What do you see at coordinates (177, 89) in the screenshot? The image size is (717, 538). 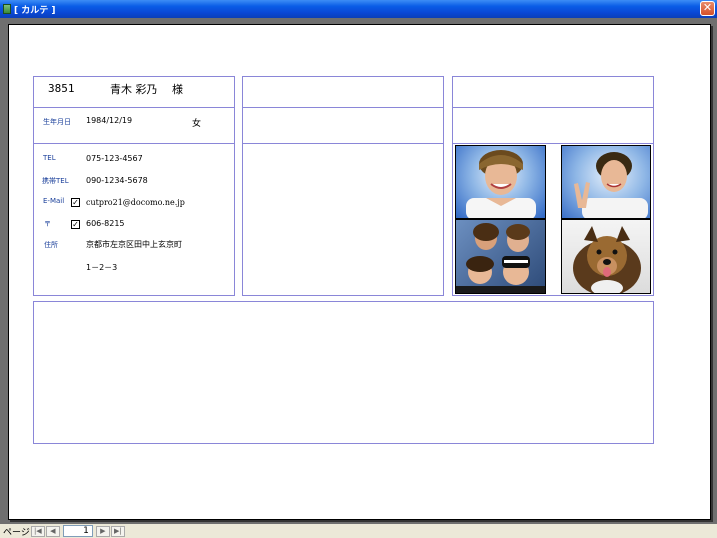 I see `honorific: 様` at bounding box center [177, 89].